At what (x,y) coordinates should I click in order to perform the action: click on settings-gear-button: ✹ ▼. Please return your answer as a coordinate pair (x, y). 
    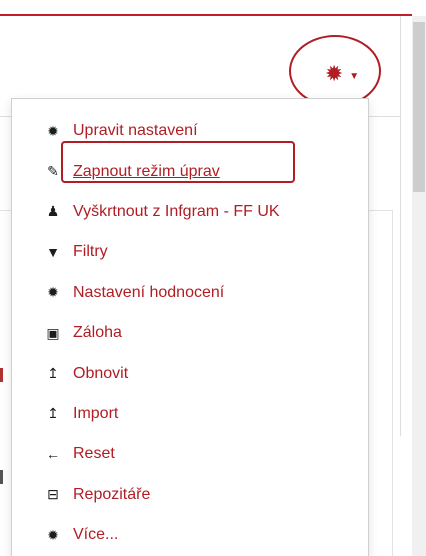
    Looking at the image, I should click on (342, 74).